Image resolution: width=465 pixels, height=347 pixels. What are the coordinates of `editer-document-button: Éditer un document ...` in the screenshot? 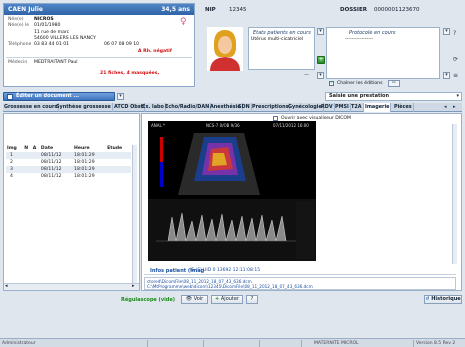 It's located at (59, 96).